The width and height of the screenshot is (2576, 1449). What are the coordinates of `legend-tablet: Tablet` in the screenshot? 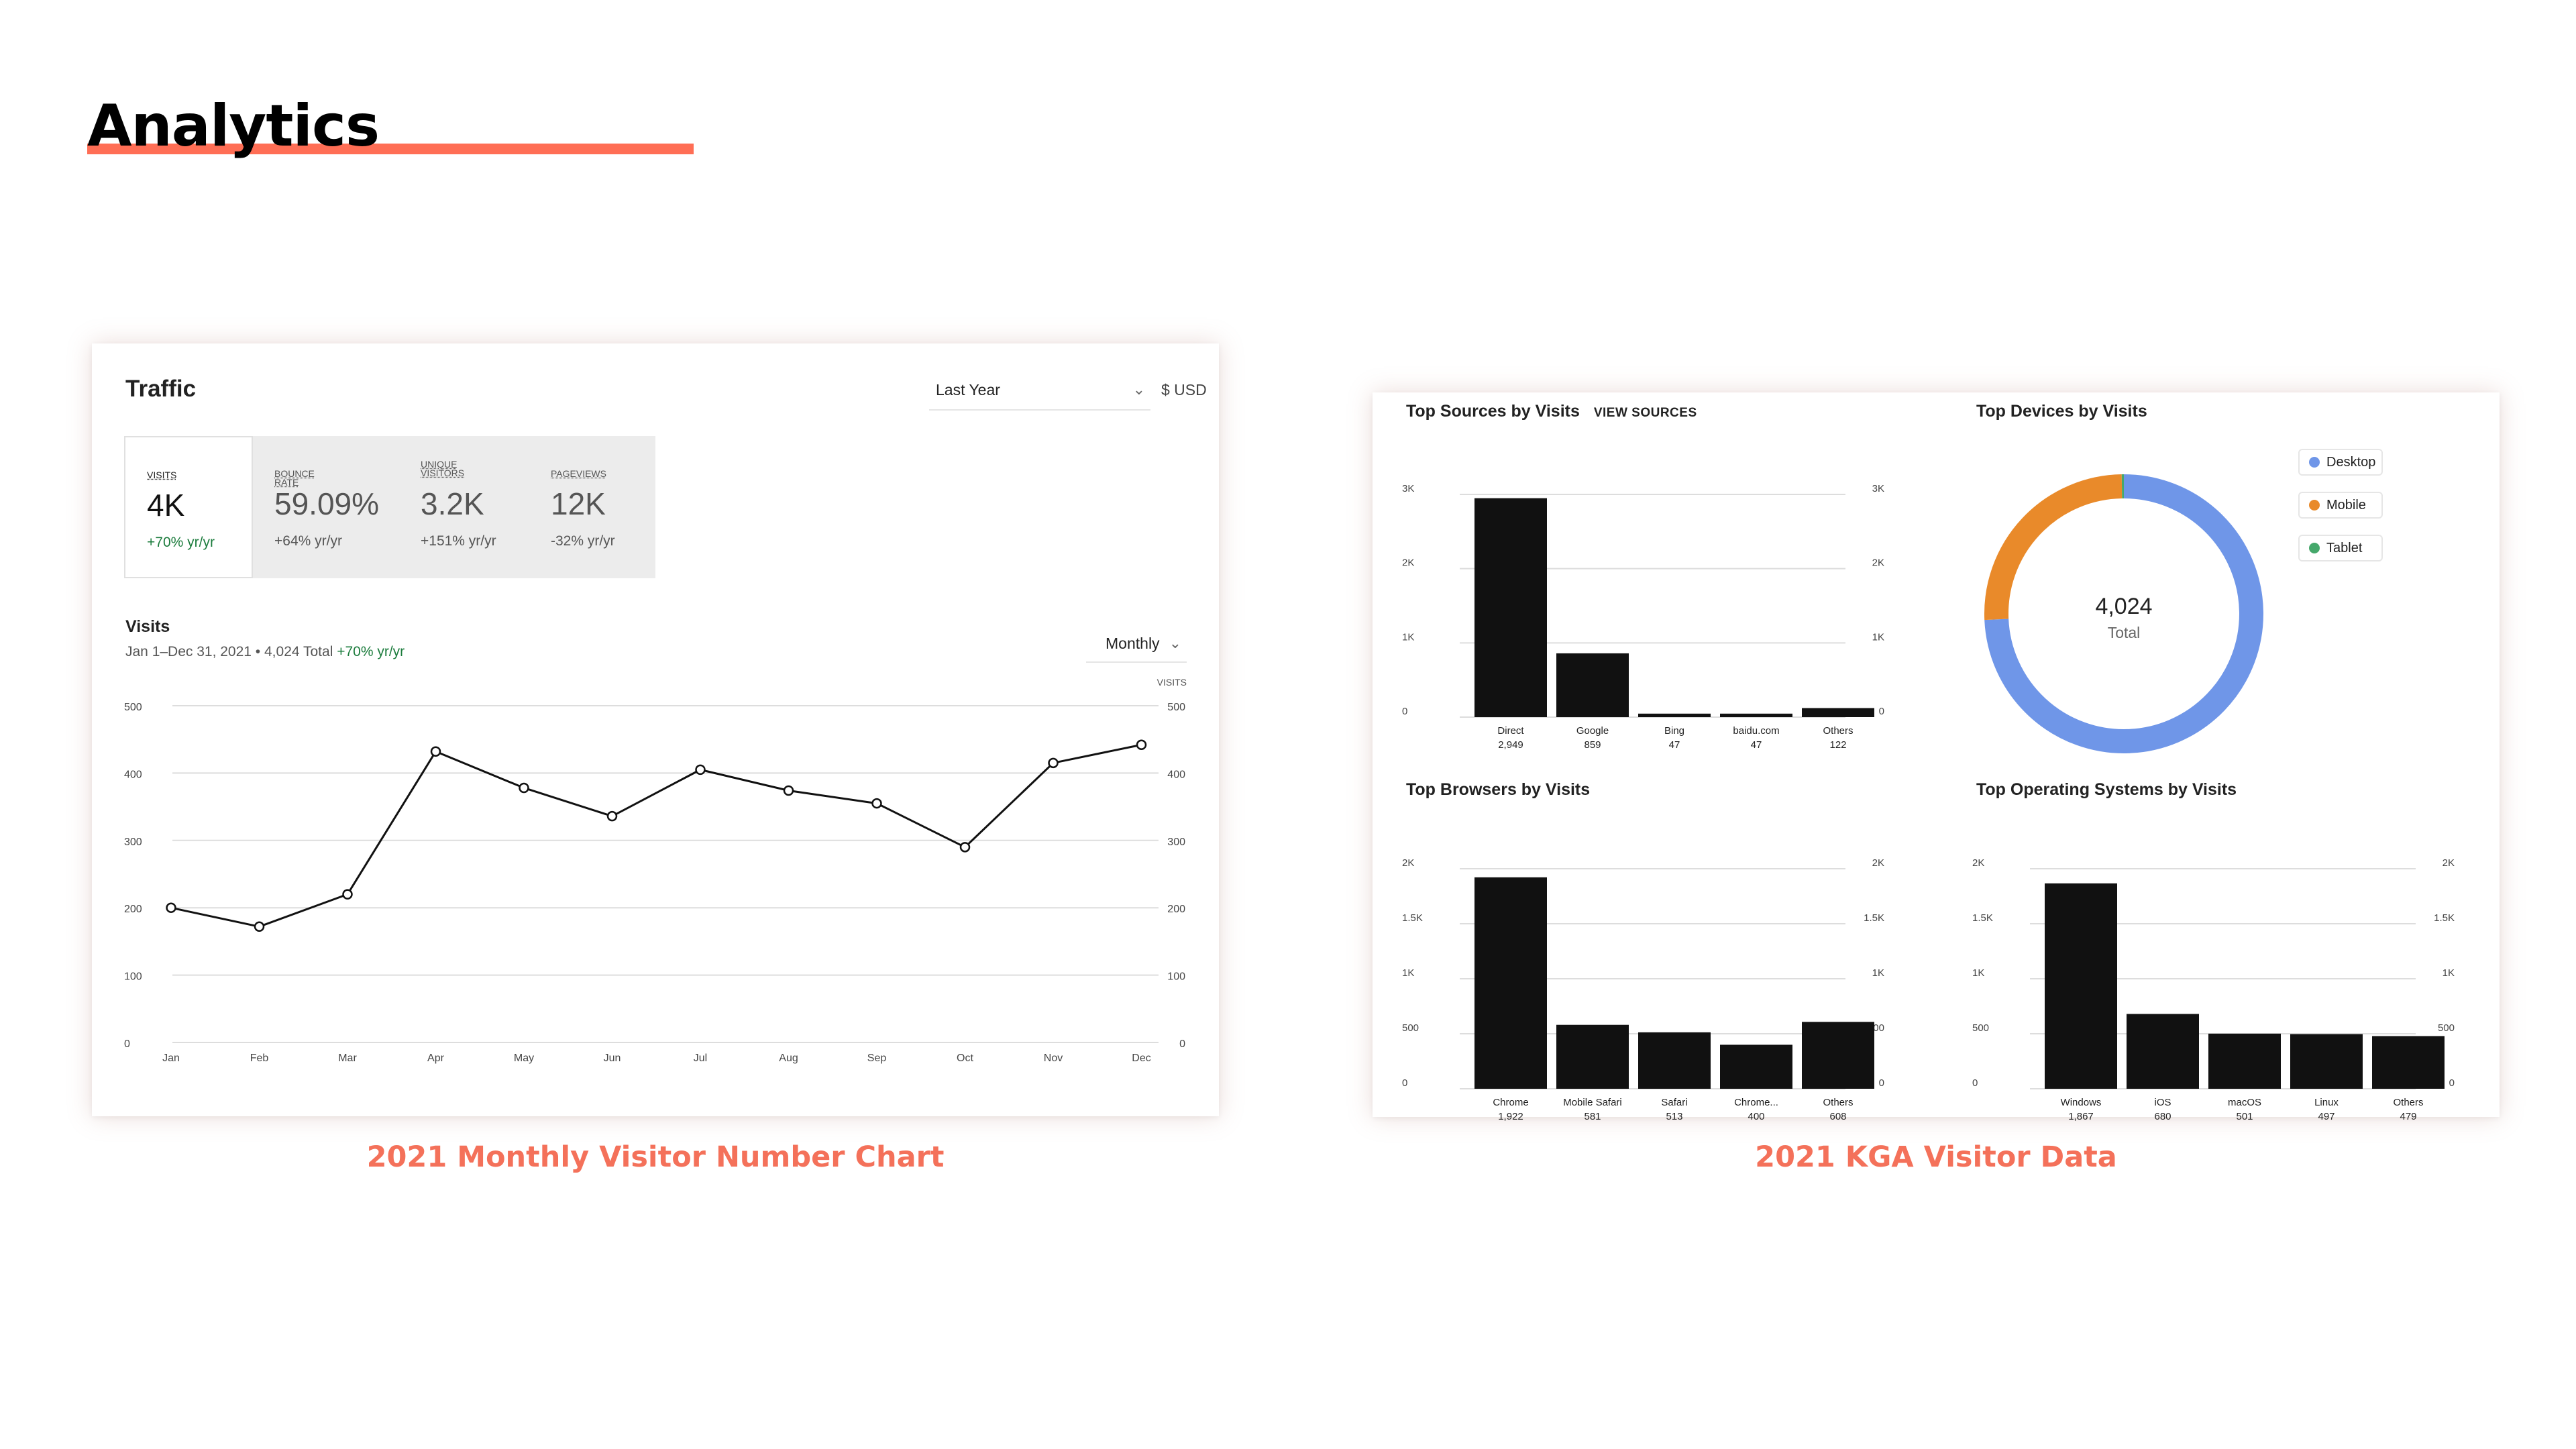 It's located at (2340, 548).